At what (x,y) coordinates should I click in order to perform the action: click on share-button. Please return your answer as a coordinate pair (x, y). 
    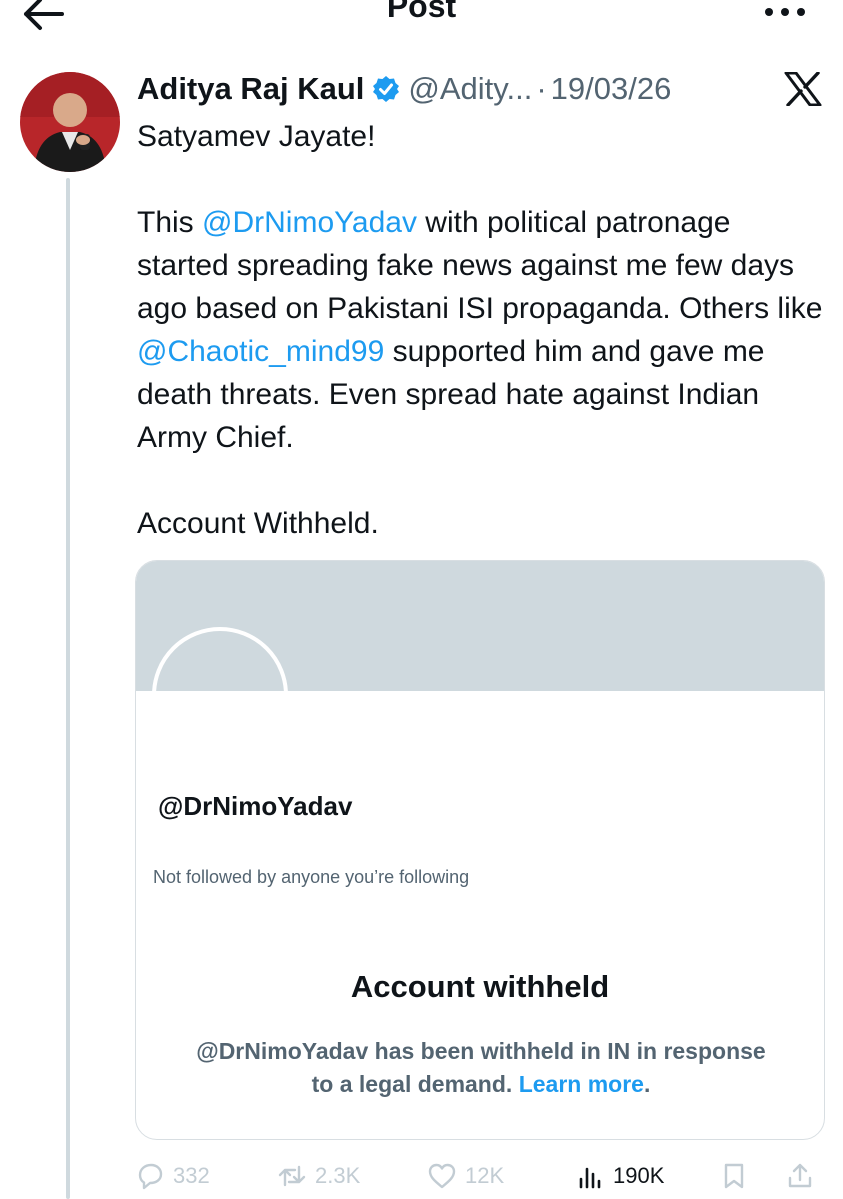
    Looking at the image, I should click on (804, 1176).